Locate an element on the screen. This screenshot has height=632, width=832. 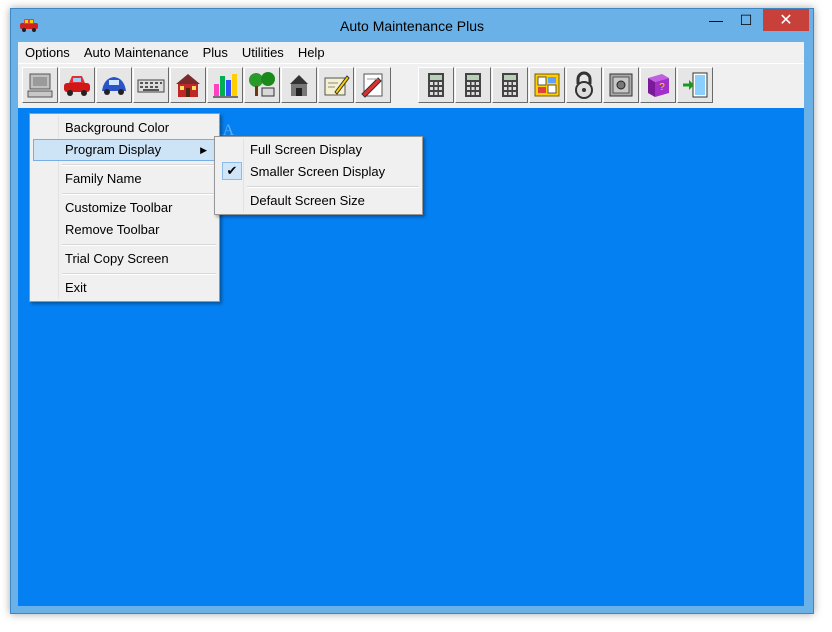
menu-item-remove-toolbar: Remove Toolbar is located at coordinates (124, 230).